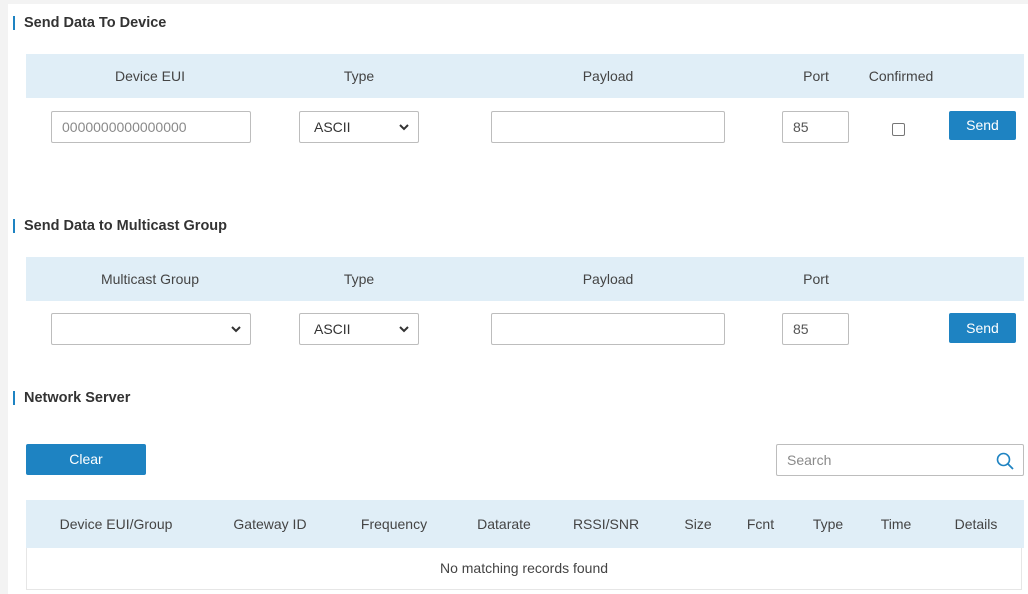 Image resolution: width=1028 pixels, height=594 pixels. Describe the element at coordinates (698, 524) in the screenshot. I see `column-header: Size` at that location.